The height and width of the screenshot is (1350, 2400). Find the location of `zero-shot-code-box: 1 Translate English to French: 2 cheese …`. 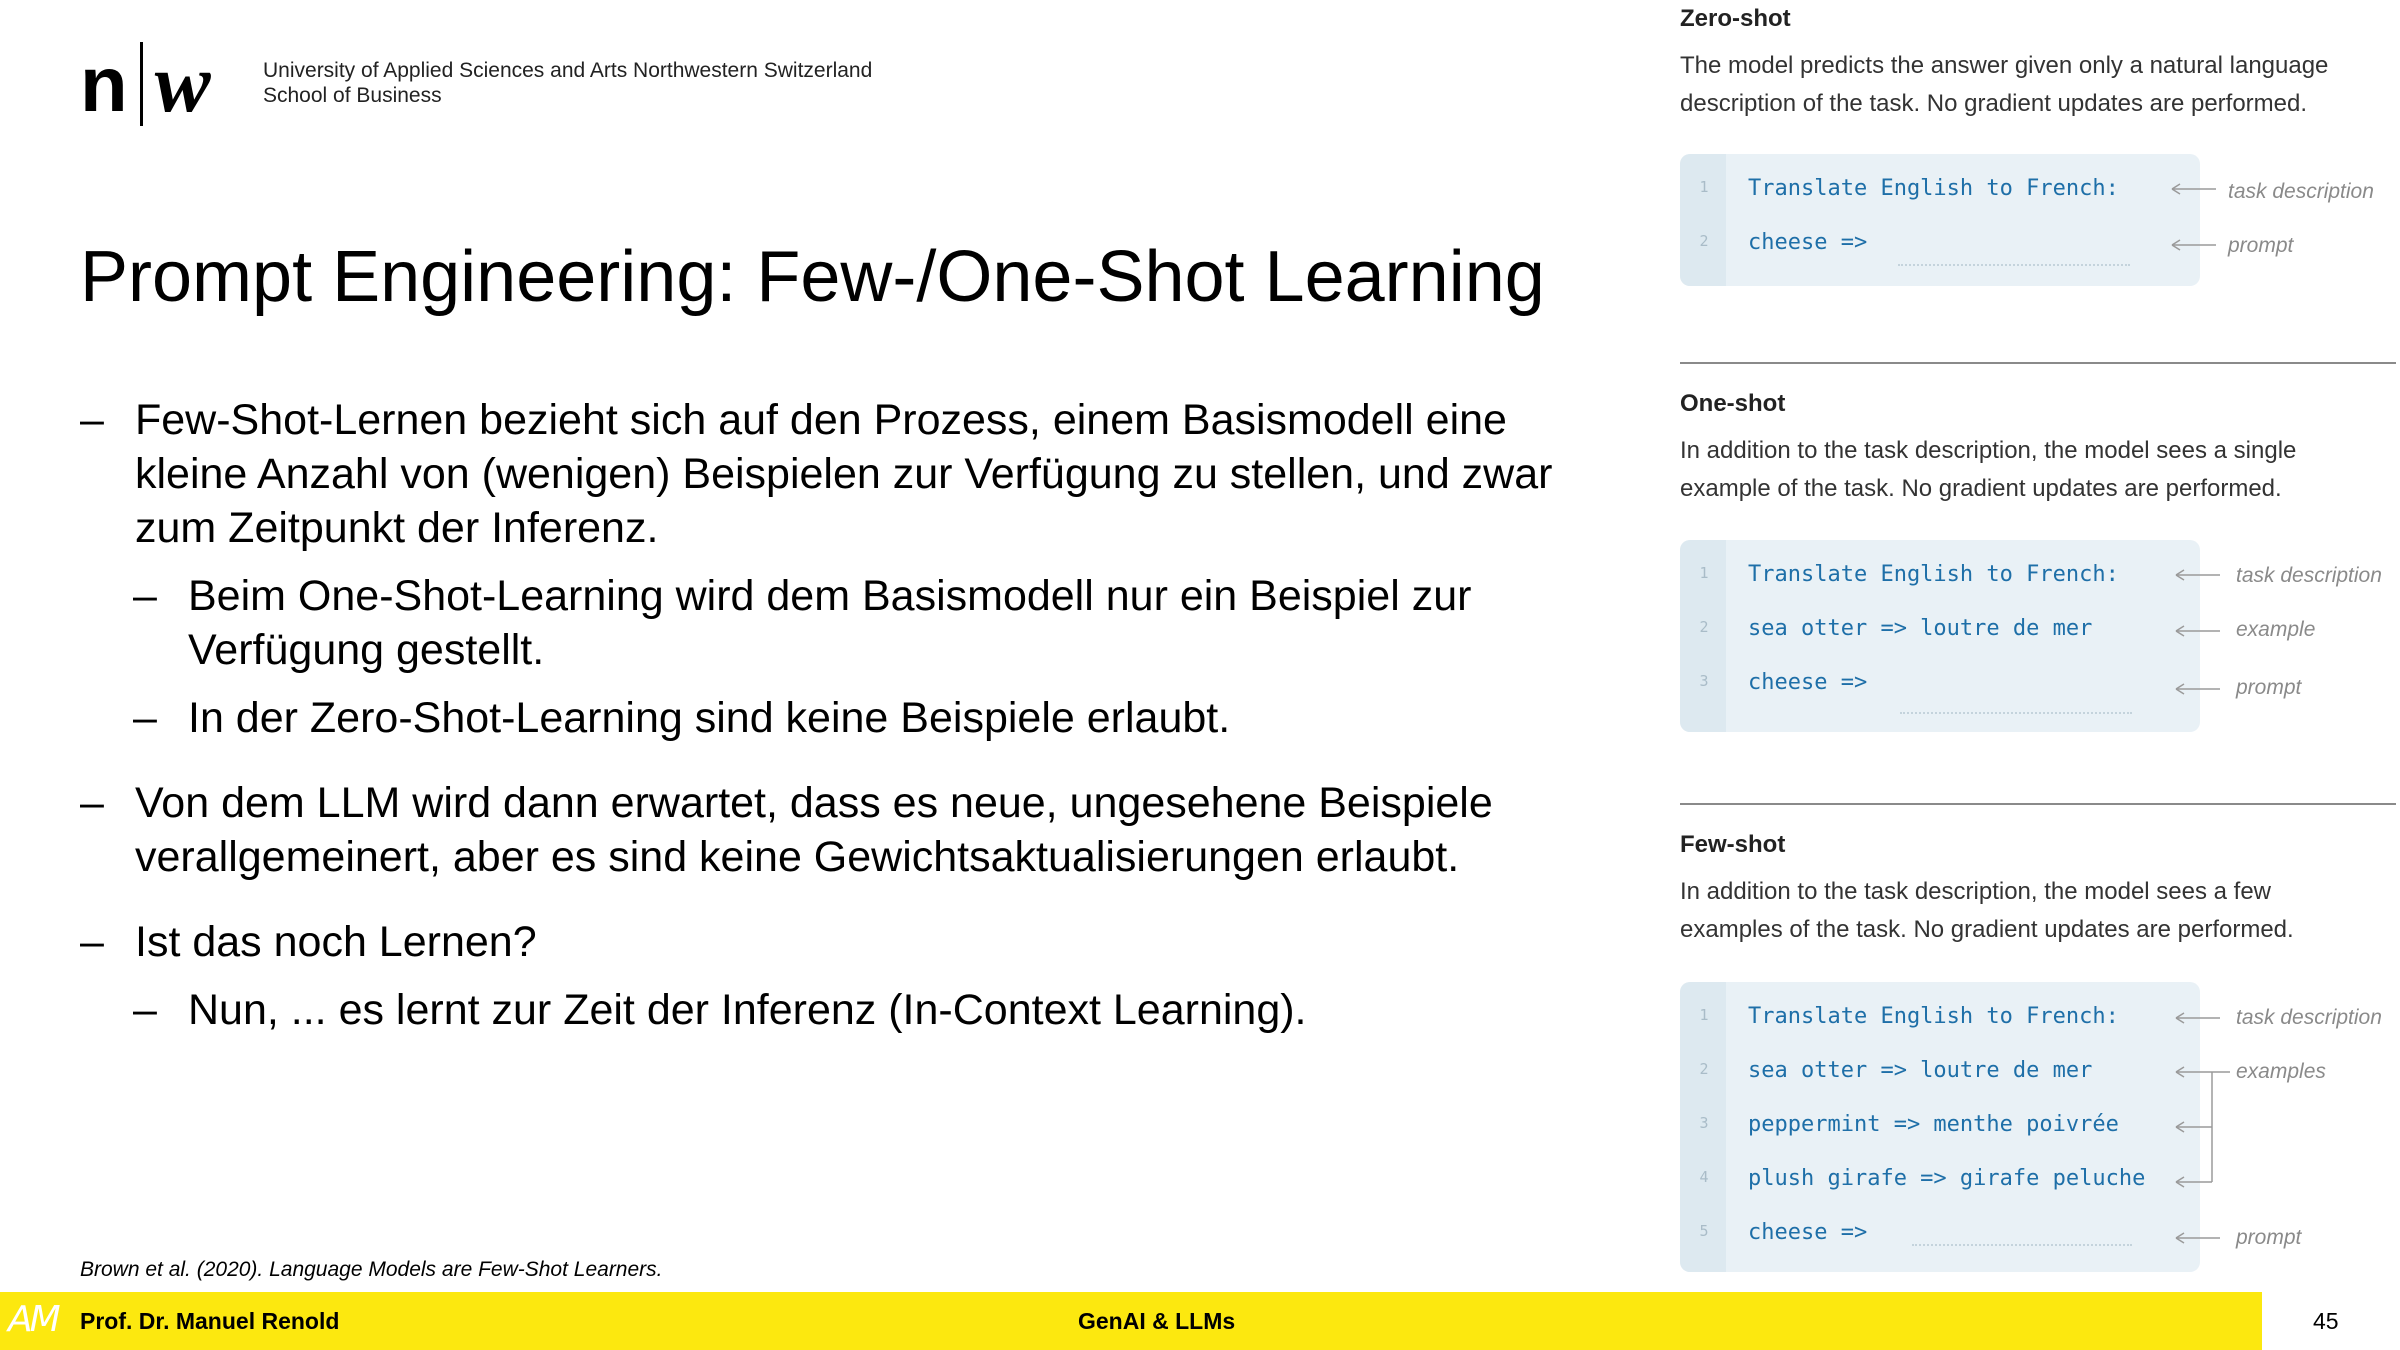

zero-shot-code-box: 1 Translate English to French: 2 cheese … is located at coordinates (1940, 220).